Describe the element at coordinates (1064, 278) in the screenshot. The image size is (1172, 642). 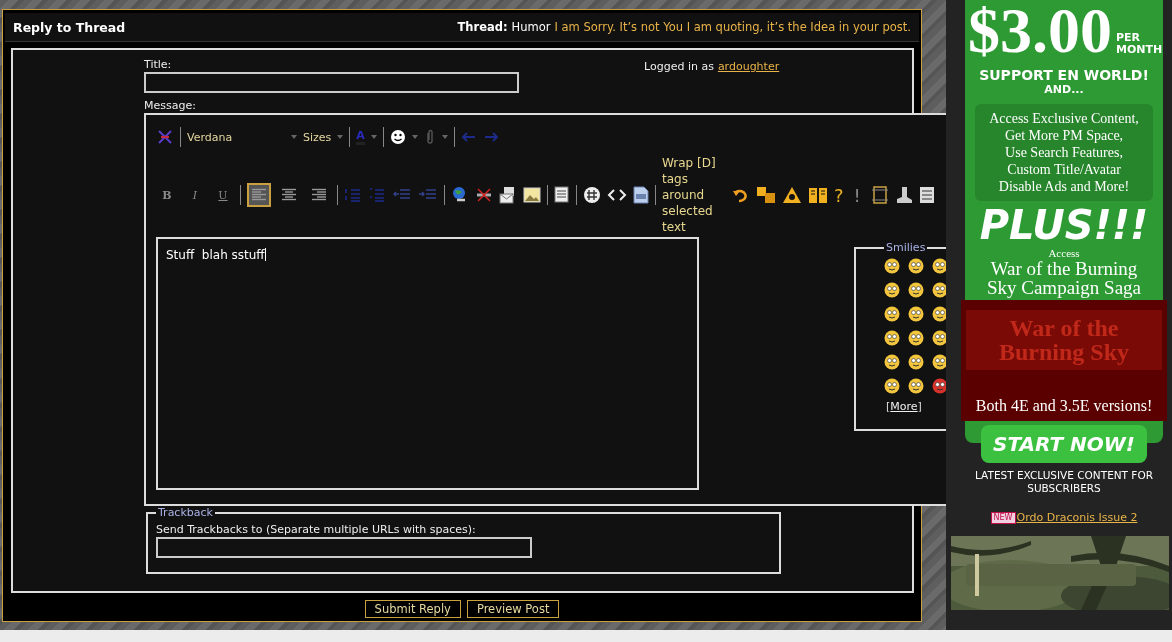
I see `ad-campaign-title: War of the Burning Sky Campaign Saga` at that location.